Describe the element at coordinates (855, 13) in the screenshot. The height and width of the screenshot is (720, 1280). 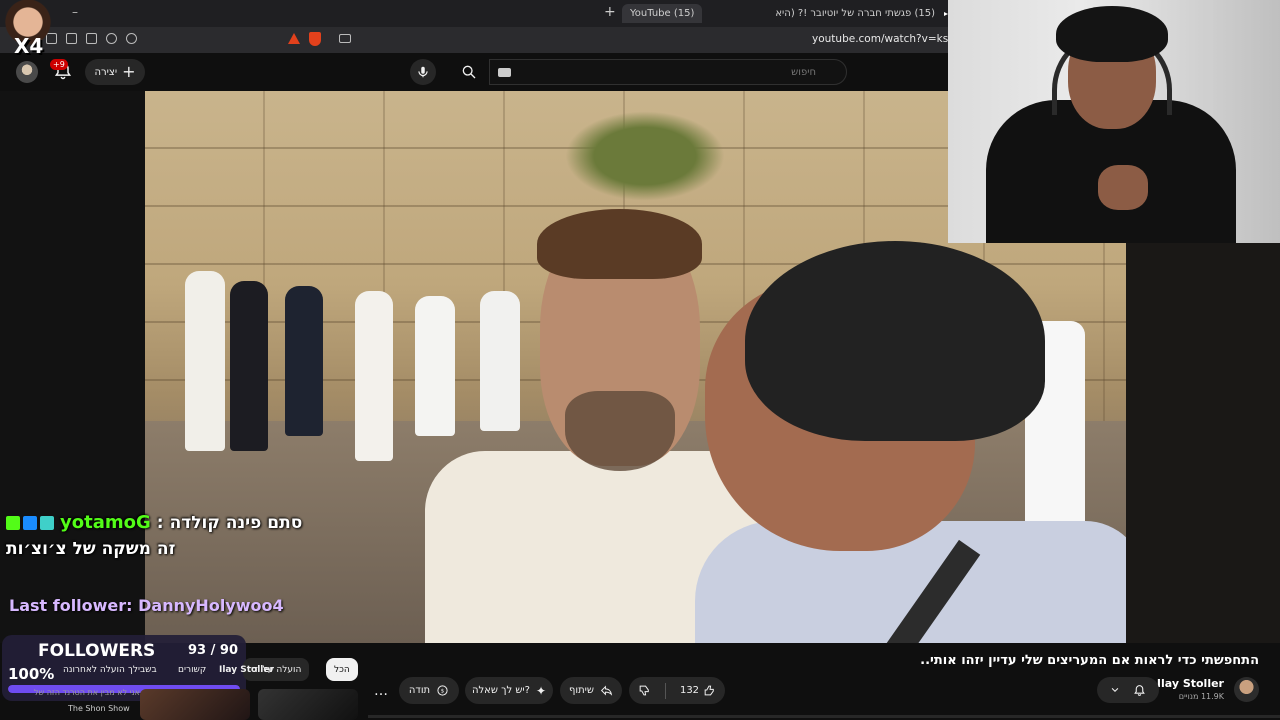
I see `tab-title: (15) פגשתי חברה של יוטיובר !? (היא` at that location.